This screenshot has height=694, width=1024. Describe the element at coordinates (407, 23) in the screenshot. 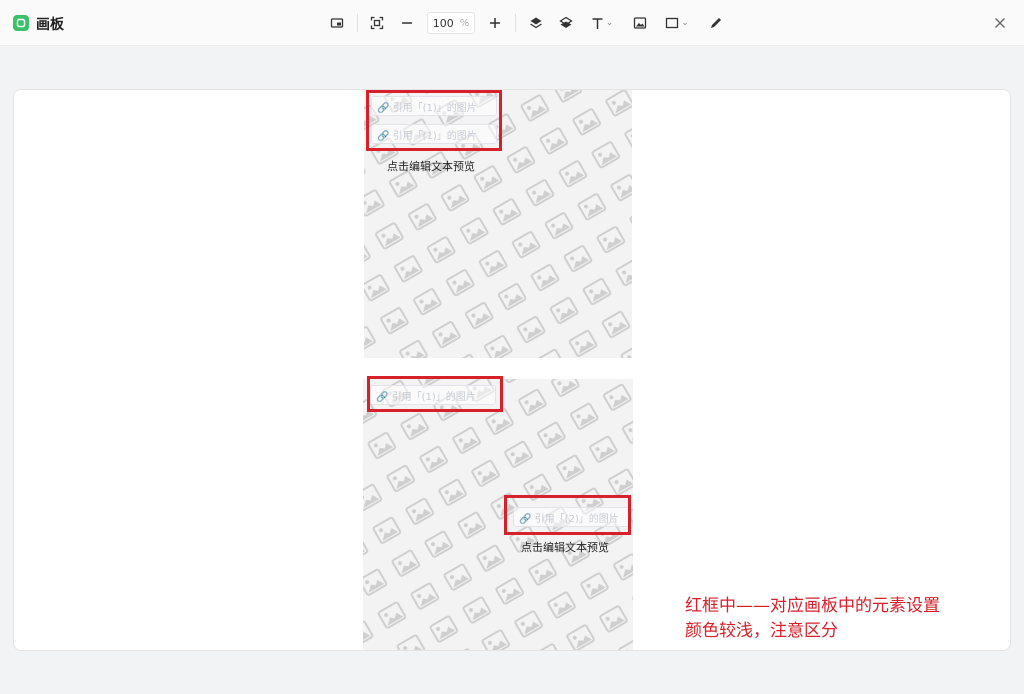

I see `zoom-out-icon` at that location.